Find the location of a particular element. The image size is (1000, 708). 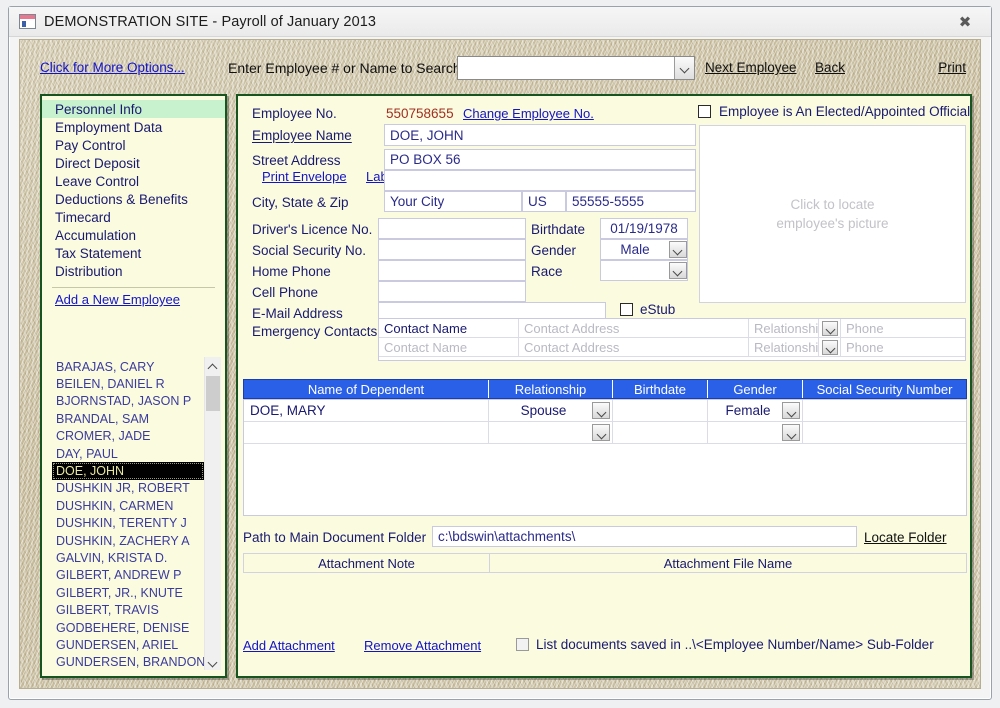

elected-official-checkbox is located at coordinates (704, 111).